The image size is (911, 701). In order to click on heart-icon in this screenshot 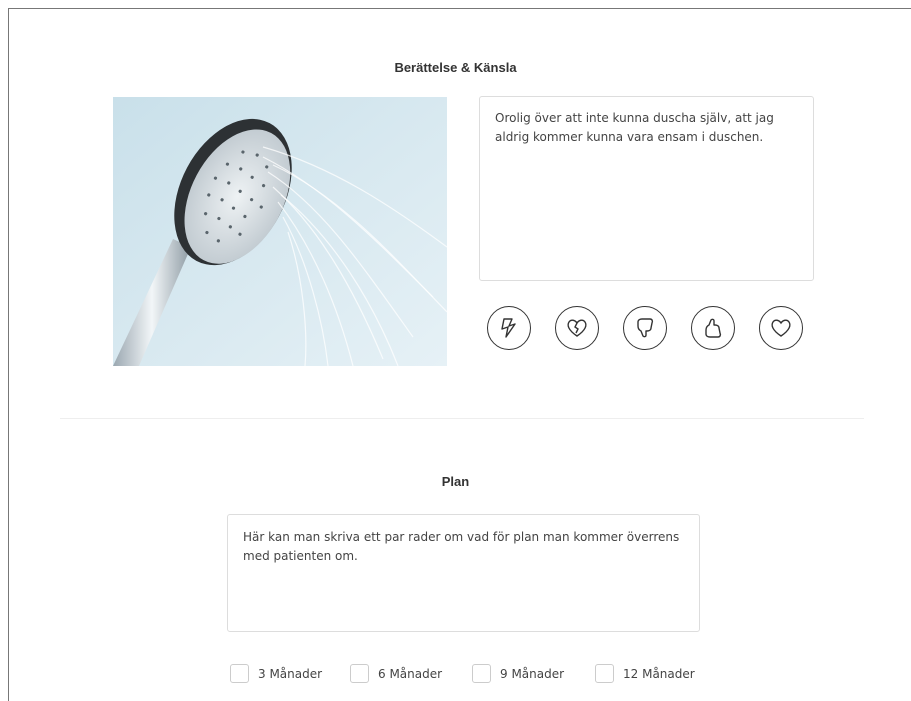, I will do `click(781, 328)`.